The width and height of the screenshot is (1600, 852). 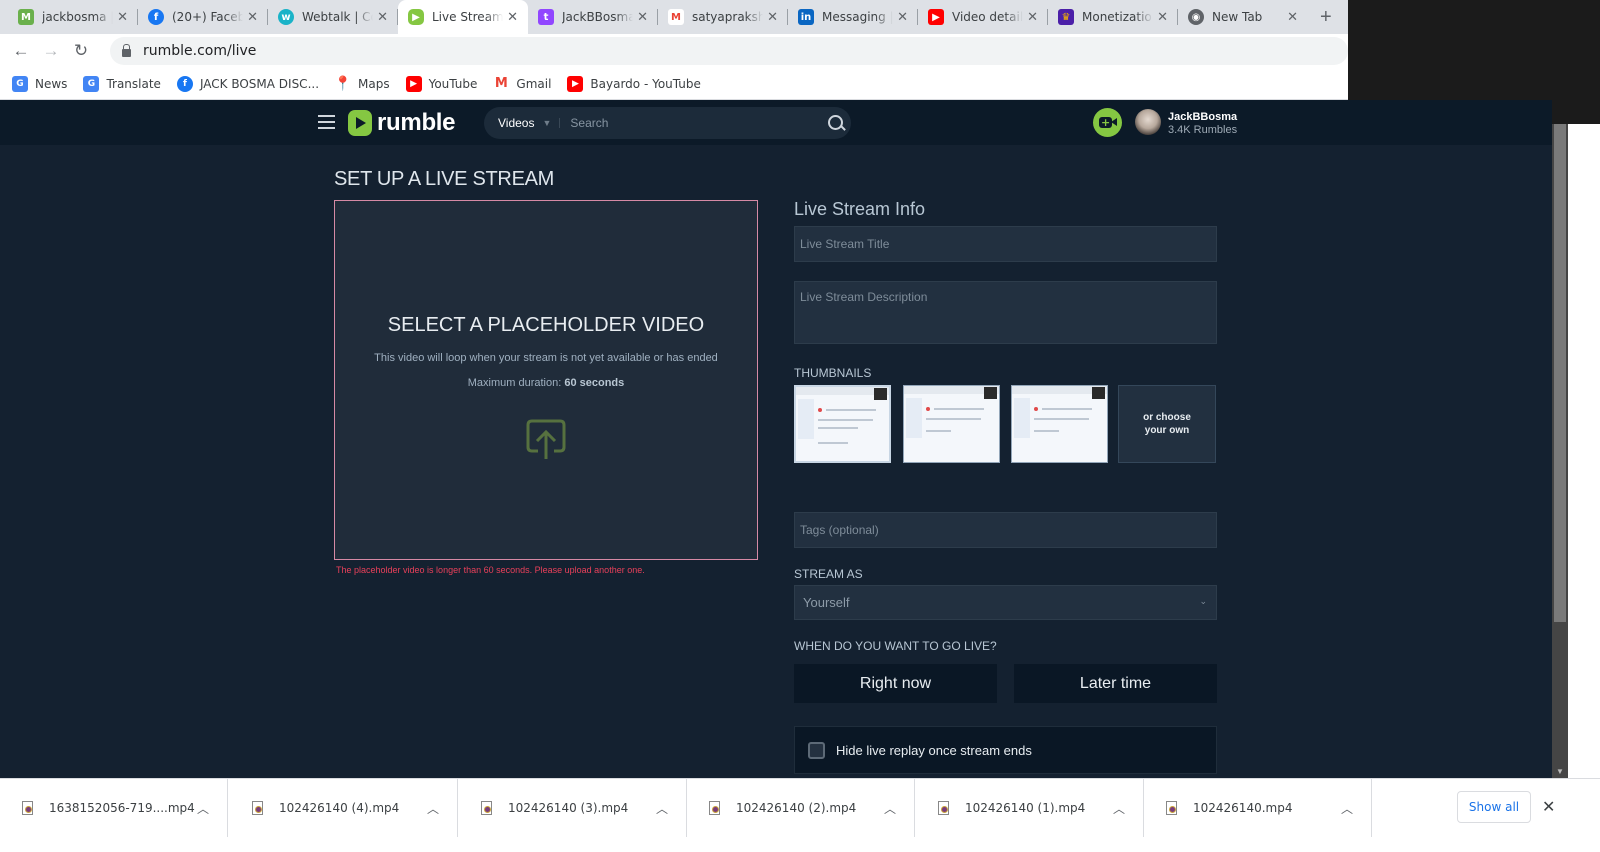 I want to click on browser-tab: Msatyapraksh ✕, so click(x=723, y=17).